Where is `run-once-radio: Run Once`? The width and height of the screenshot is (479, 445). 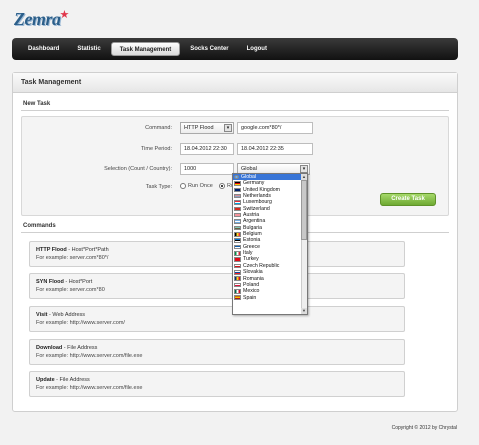 run-once-radio: Run Once is located at coordinates (196, 186).